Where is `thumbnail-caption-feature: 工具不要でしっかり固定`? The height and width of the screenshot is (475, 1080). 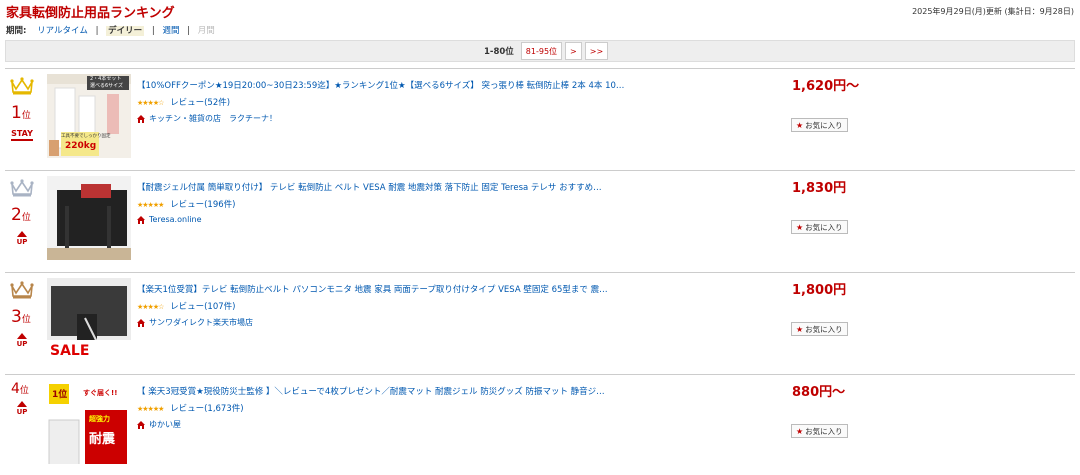
thumbnail-caption-feature: 工具不要でしっかり固定 is located at coordinates (86, 136).